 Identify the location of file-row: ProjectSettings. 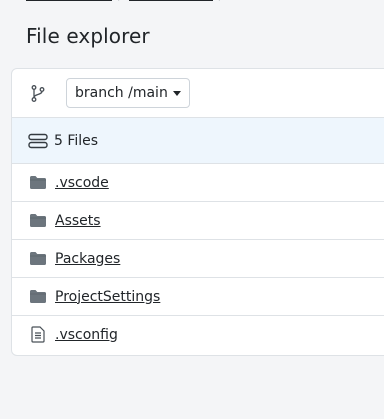
(198, 297).